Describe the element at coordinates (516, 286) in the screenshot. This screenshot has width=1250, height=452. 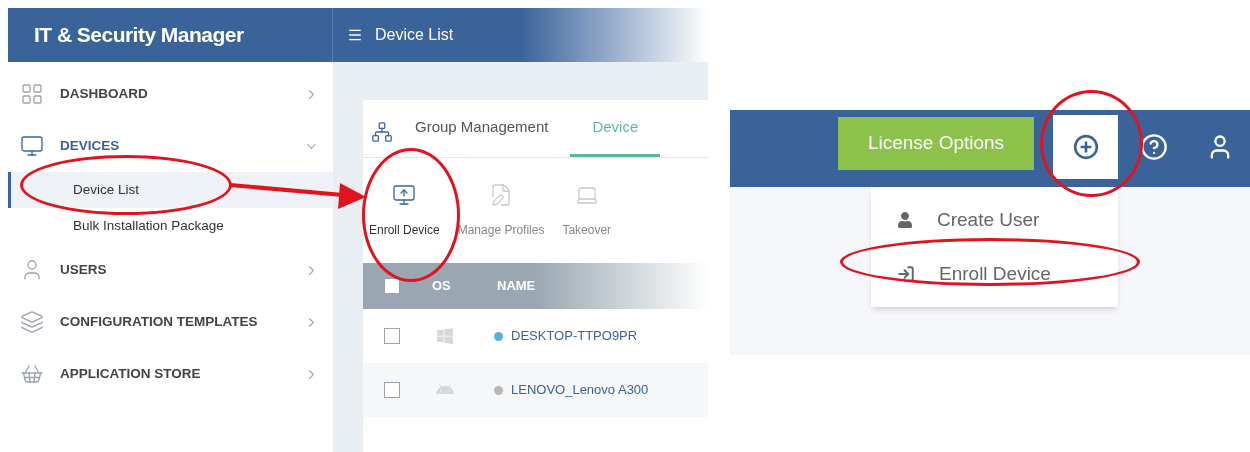
I see `column-header: NAME` at that location.